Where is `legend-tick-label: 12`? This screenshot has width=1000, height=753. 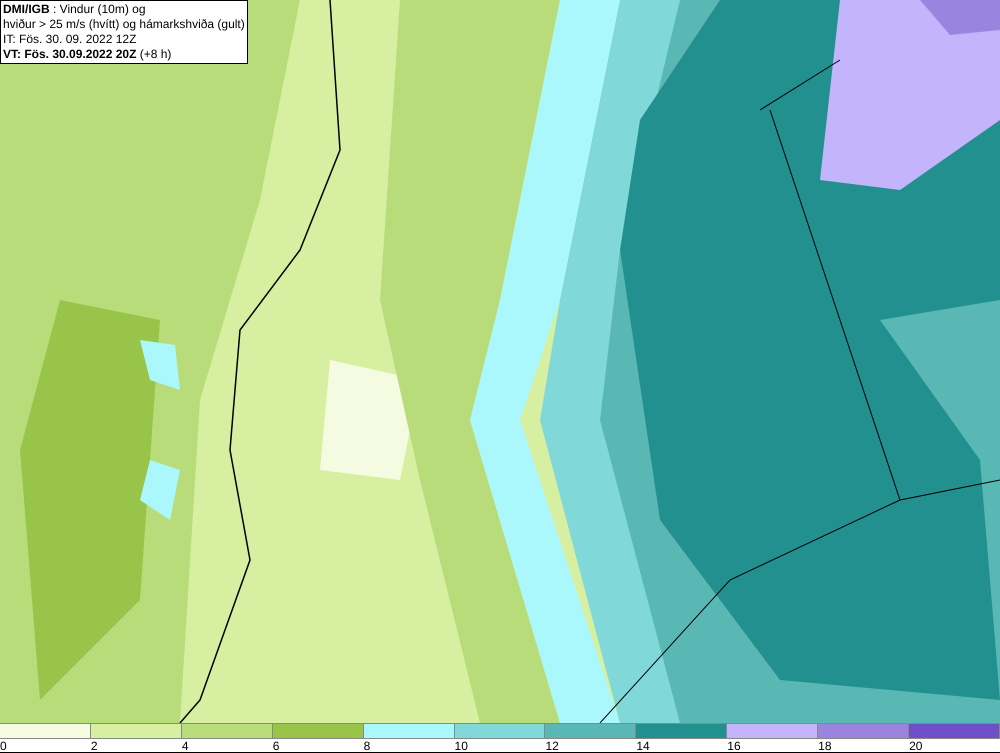
legend-tick-label: 12 is located at coordinates (552, 746).